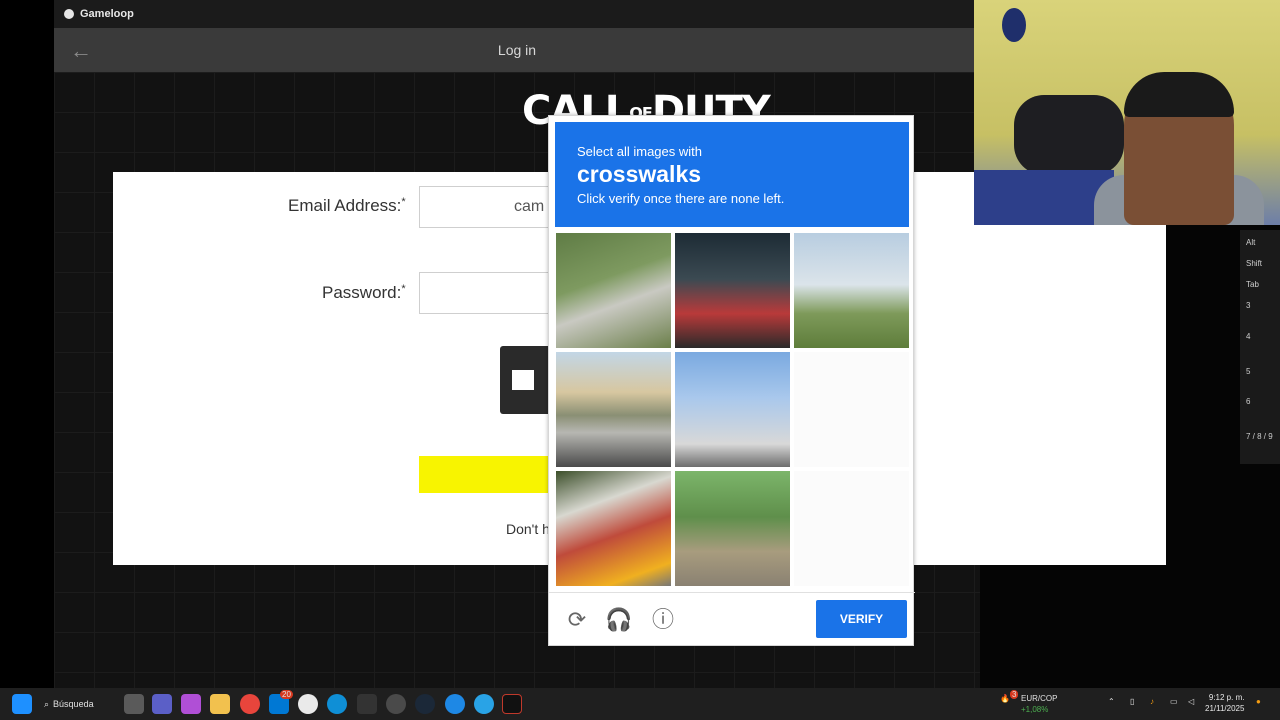 The image size is (1280, 720). Describe the element at coordinates (1248, 336) in the screenshot. I see `key-4: 4` at that location.